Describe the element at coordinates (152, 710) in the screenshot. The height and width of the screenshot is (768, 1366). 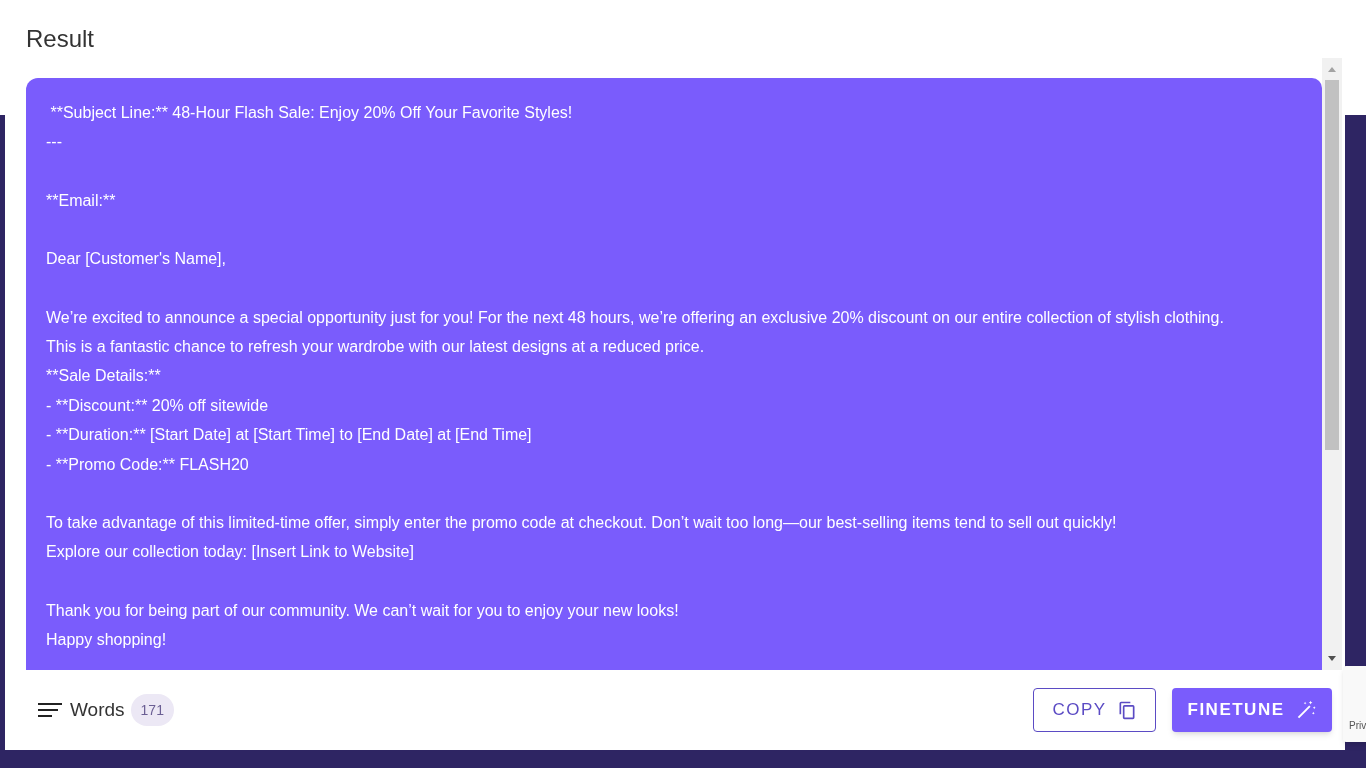
I see `word-count-badge: 171` at that location.